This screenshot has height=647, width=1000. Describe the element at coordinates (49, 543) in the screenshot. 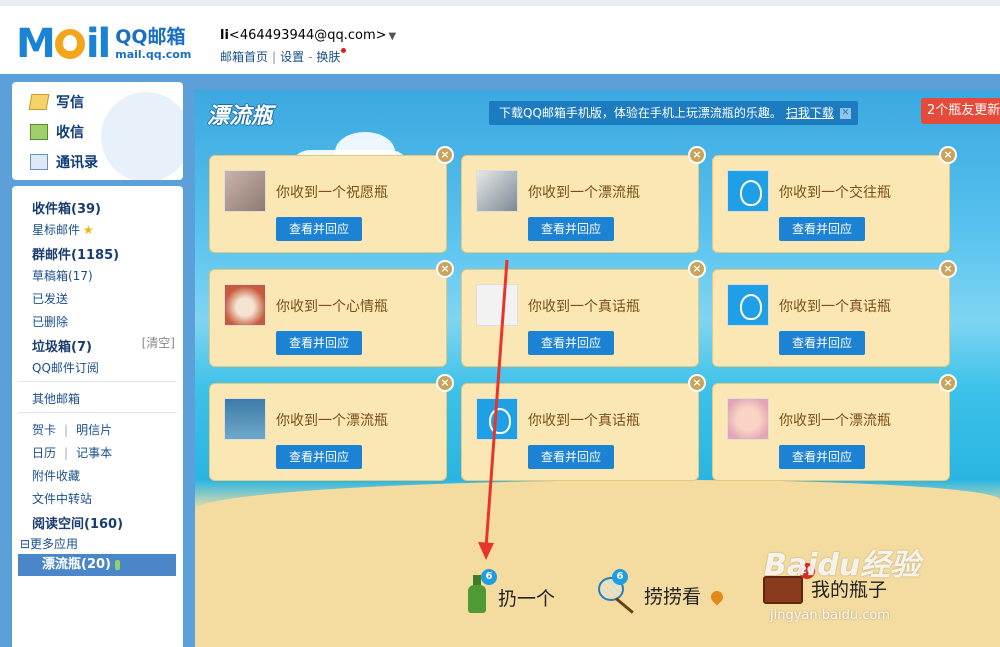

I see `more-apps-toggle: ⊟更多应用` at that location.